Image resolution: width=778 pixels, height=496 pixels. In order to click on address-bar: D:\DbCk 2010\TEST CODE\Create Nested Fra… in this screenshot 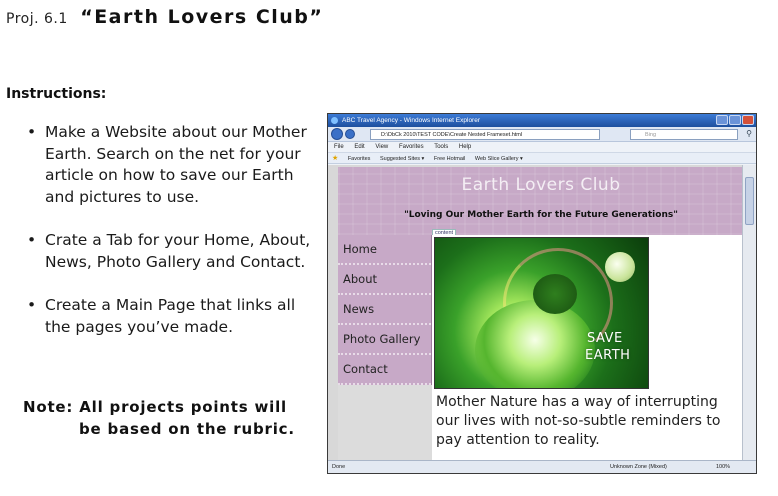, I will do `click(542, 134)`.